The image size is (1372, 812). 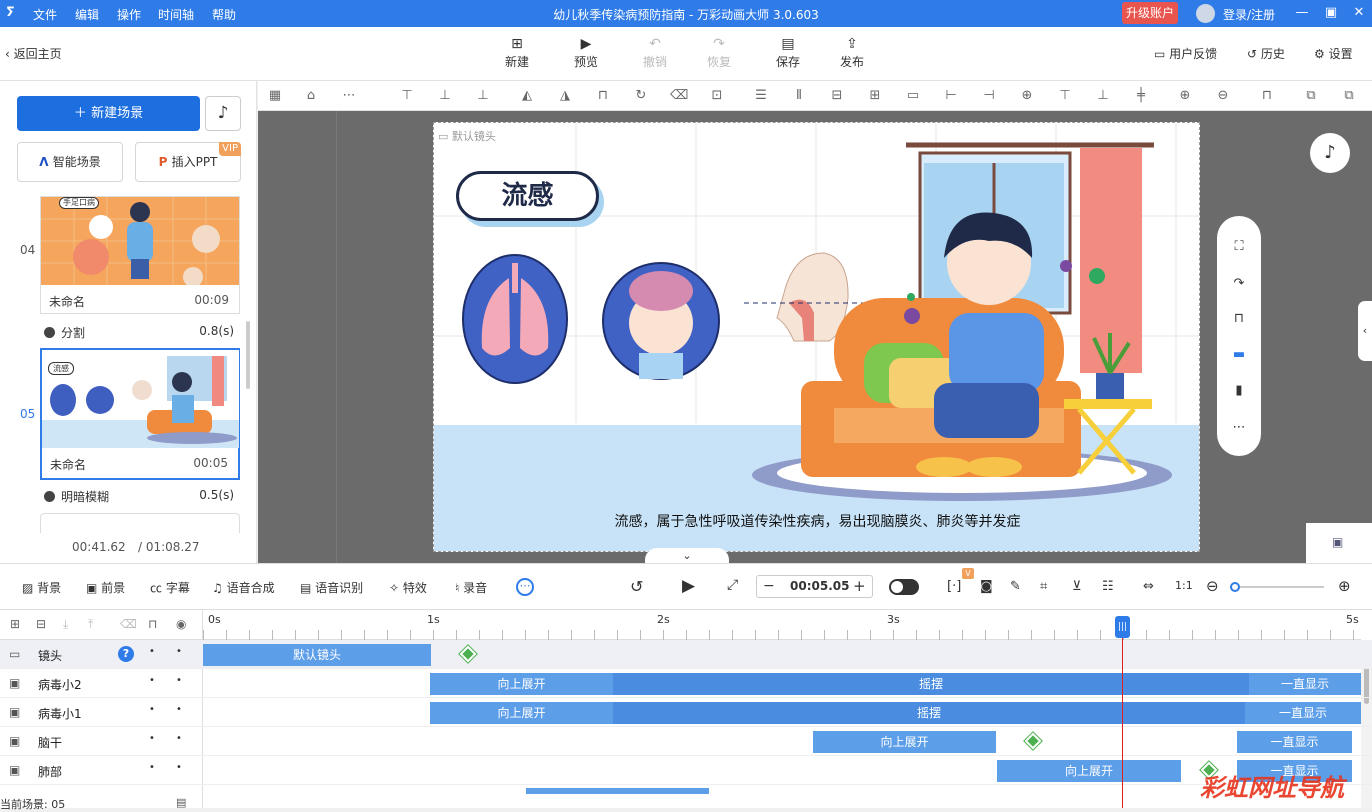 What do you see at coordinates (471, 587) in the screenshot?
I see `record-button: ♮ 录音` at bounding box center [471, 587].